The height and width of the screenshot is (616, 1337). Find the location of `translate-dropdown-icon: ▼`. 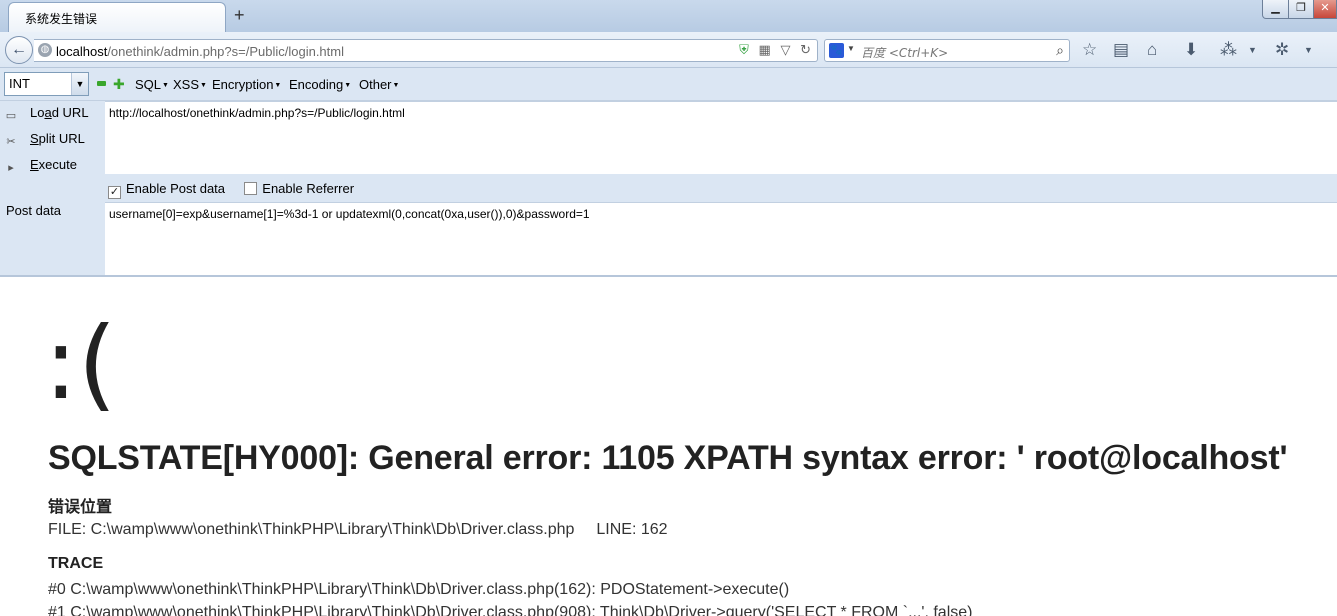

translate-dropdown-icon: ▼ is located at coordinates (1252, 50).